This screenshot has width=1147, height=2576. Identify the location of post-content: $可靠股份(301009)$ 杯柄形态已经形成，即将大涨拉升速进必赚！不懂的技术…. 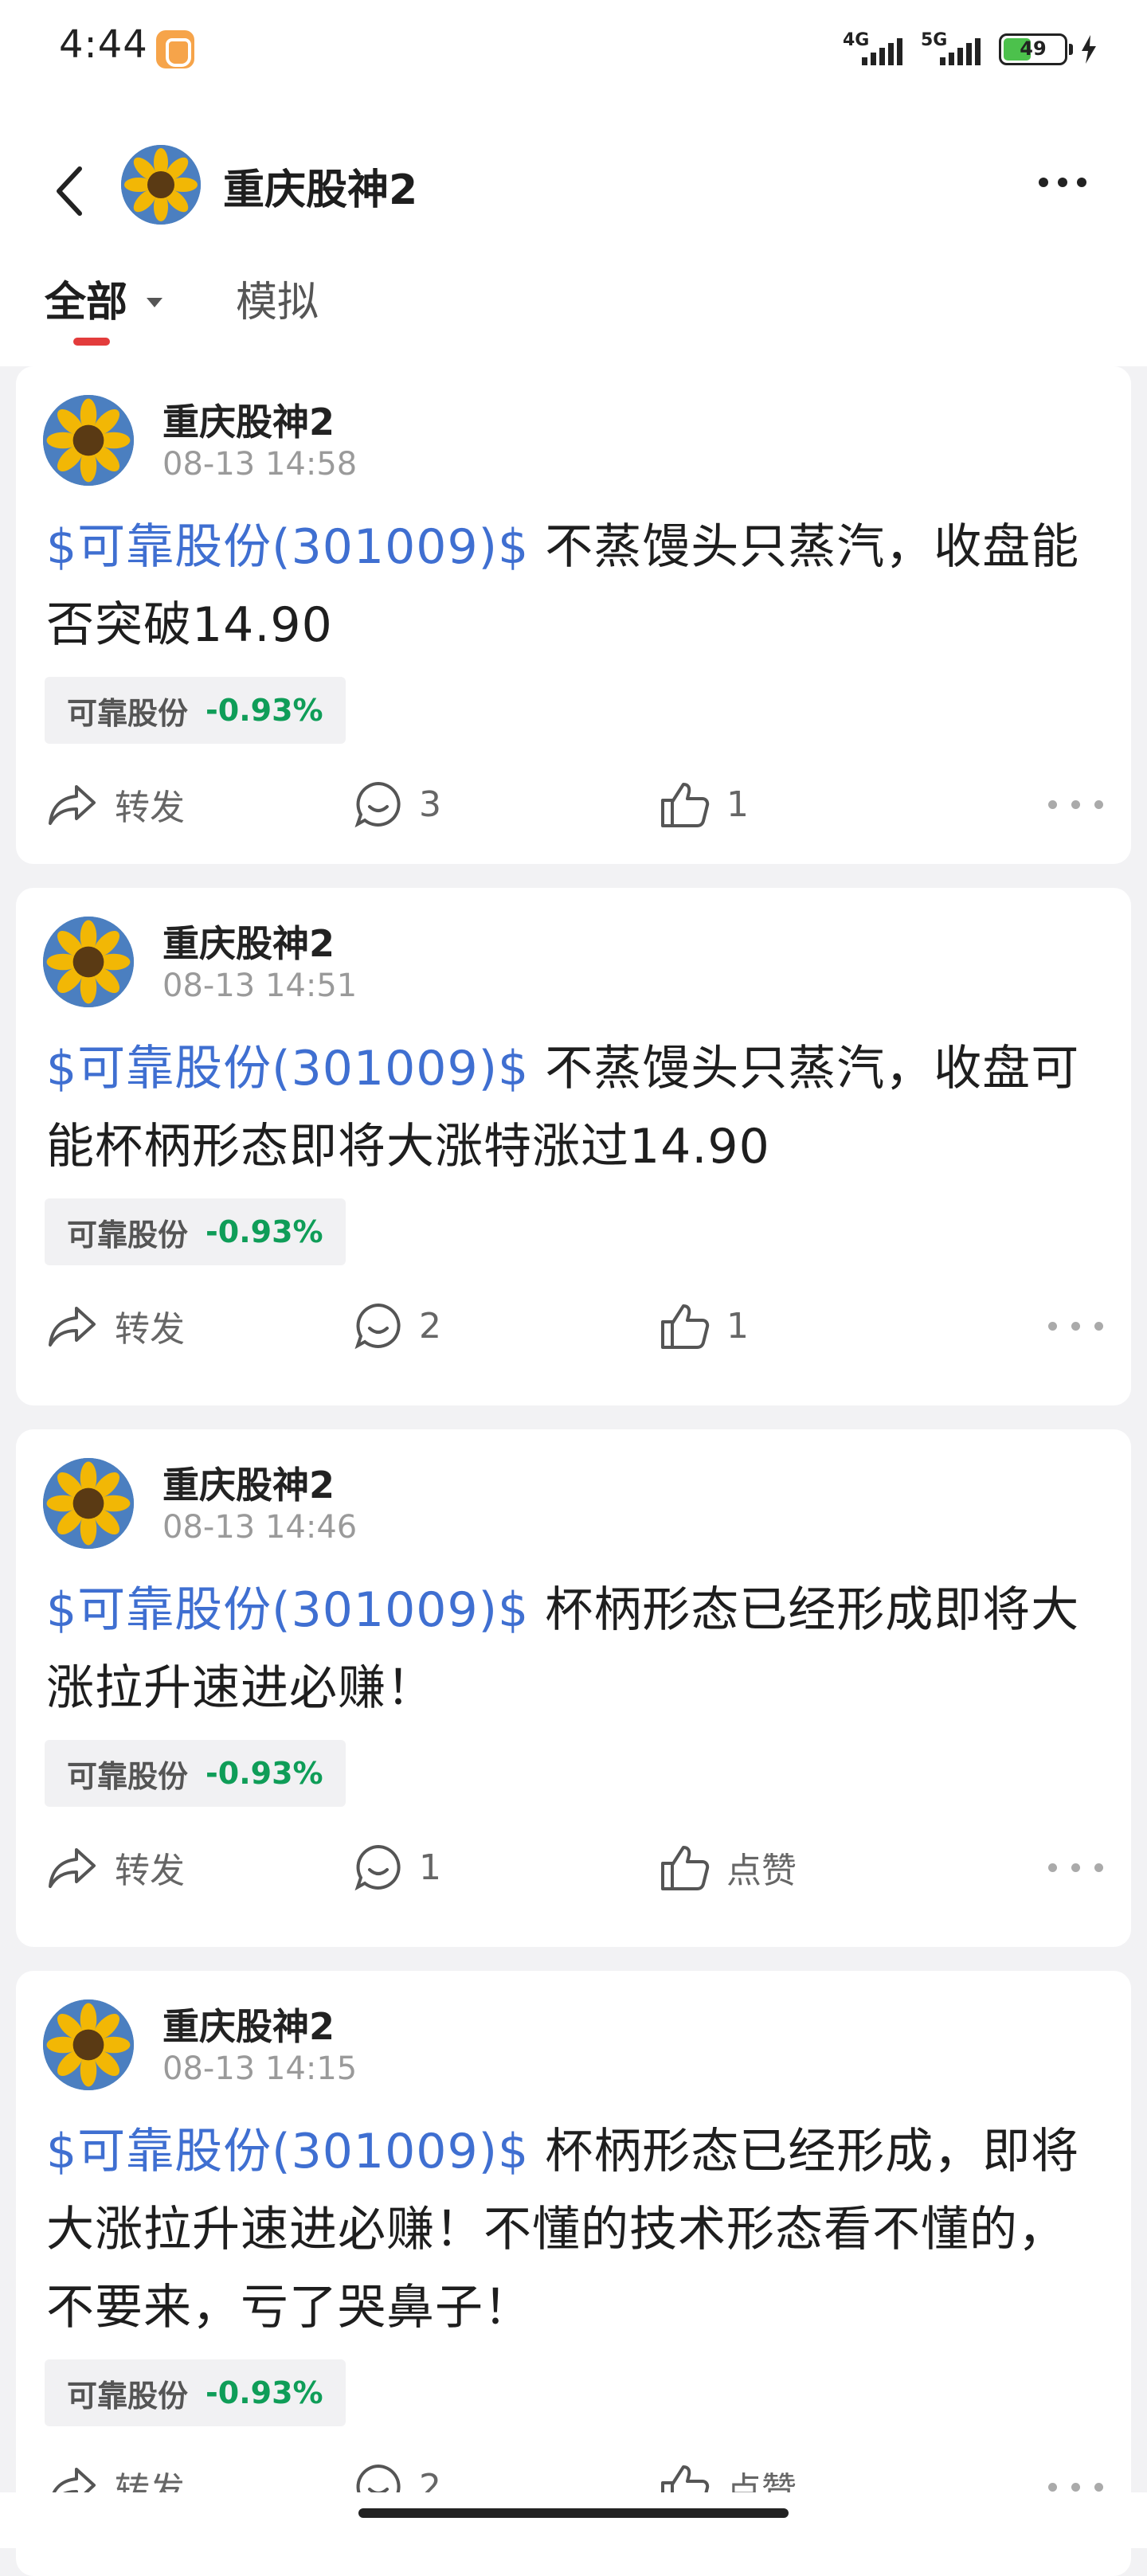
(572, 2230).